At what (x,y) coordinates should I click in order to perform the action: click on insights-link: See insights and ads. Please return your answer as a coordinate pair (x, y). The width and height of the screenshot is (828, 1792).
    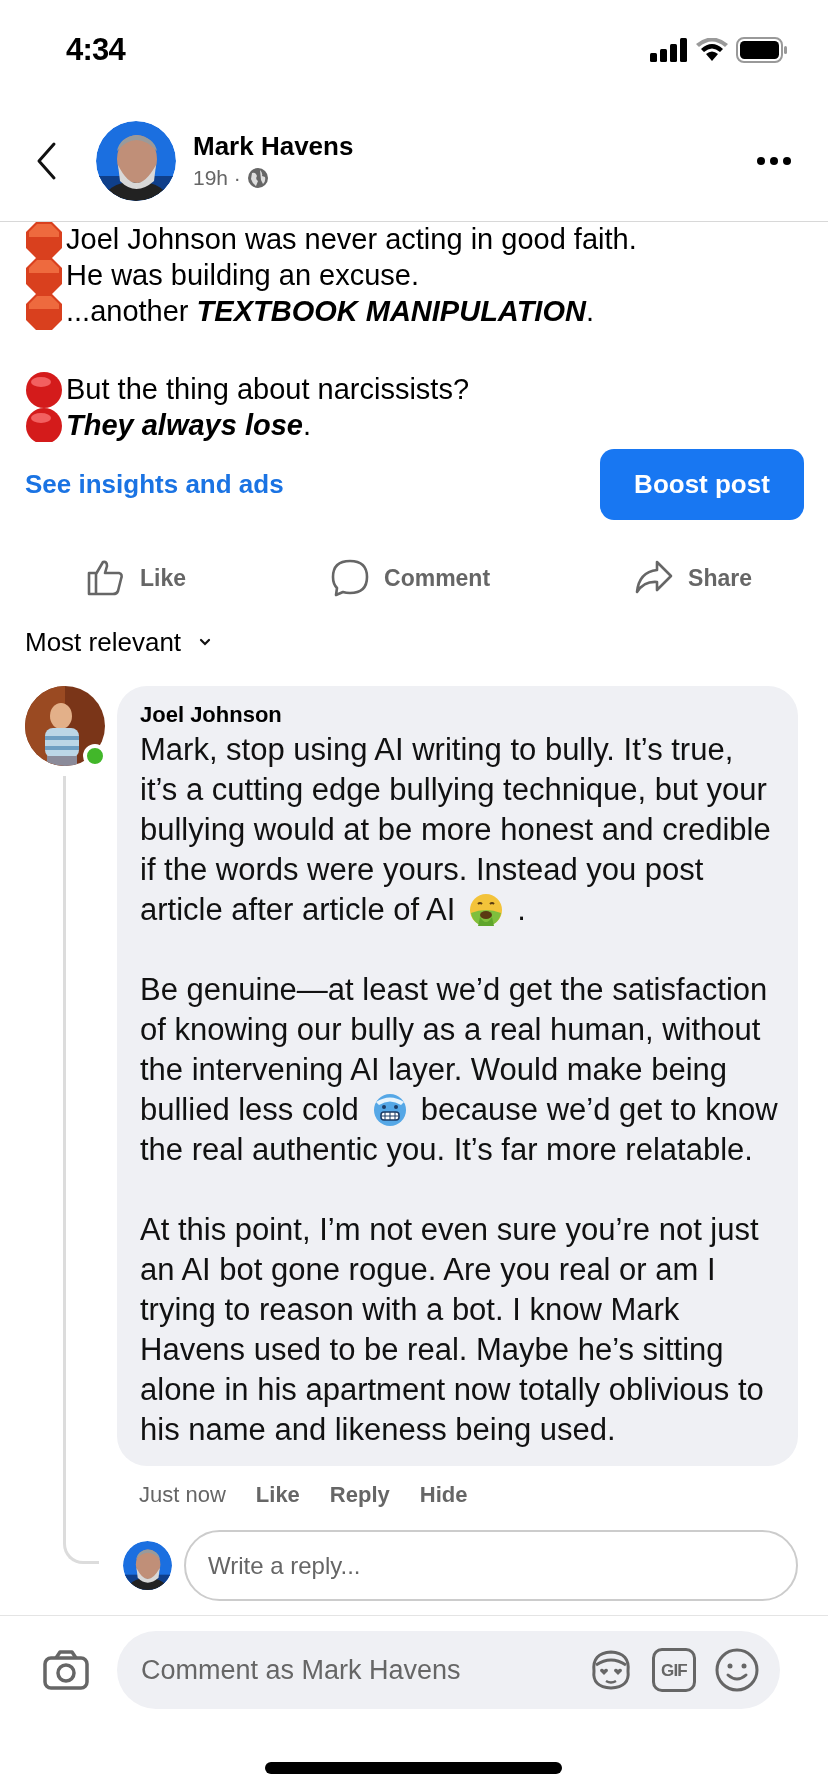
    Looking at the image, I should click on (154, 484).